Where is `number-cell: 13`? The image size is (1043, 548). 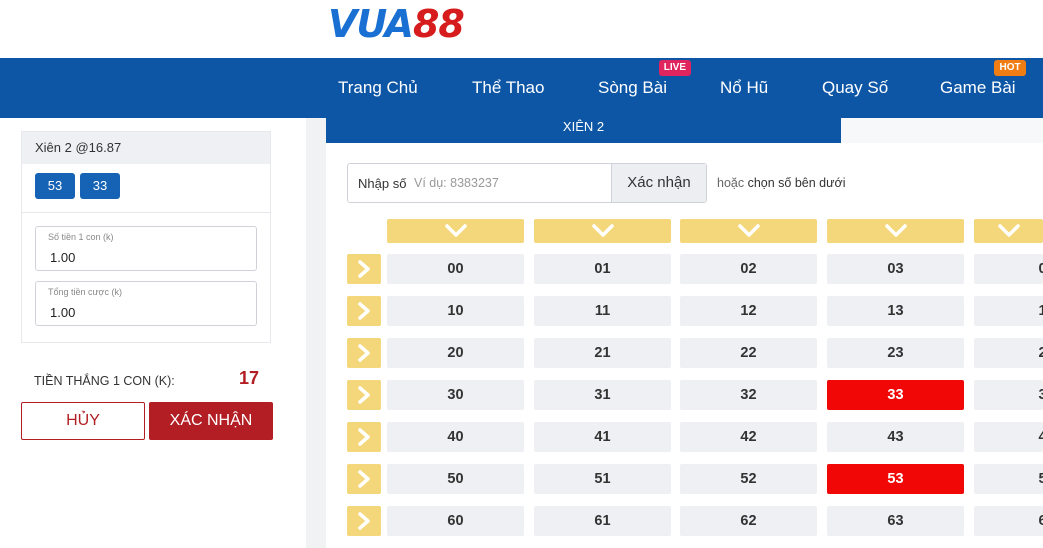 number-cell: 13 is located at coordinates (895, 311).